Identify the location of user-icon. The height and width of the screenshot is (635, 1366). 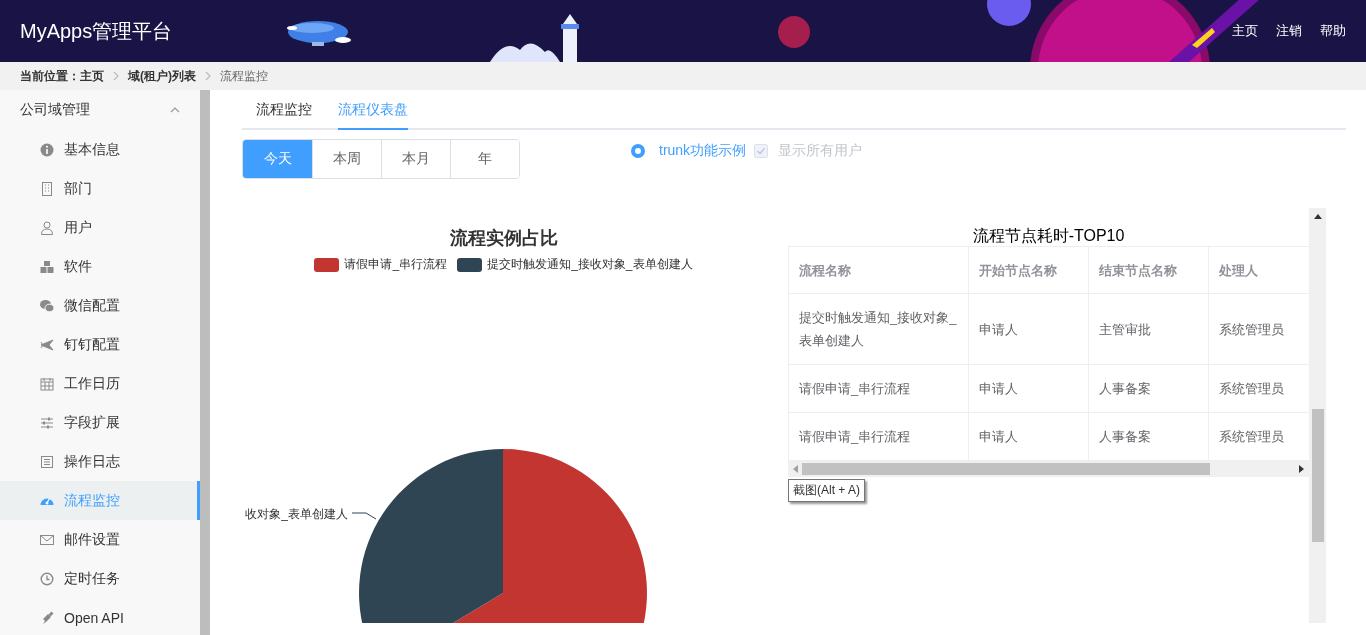
(47, 227).